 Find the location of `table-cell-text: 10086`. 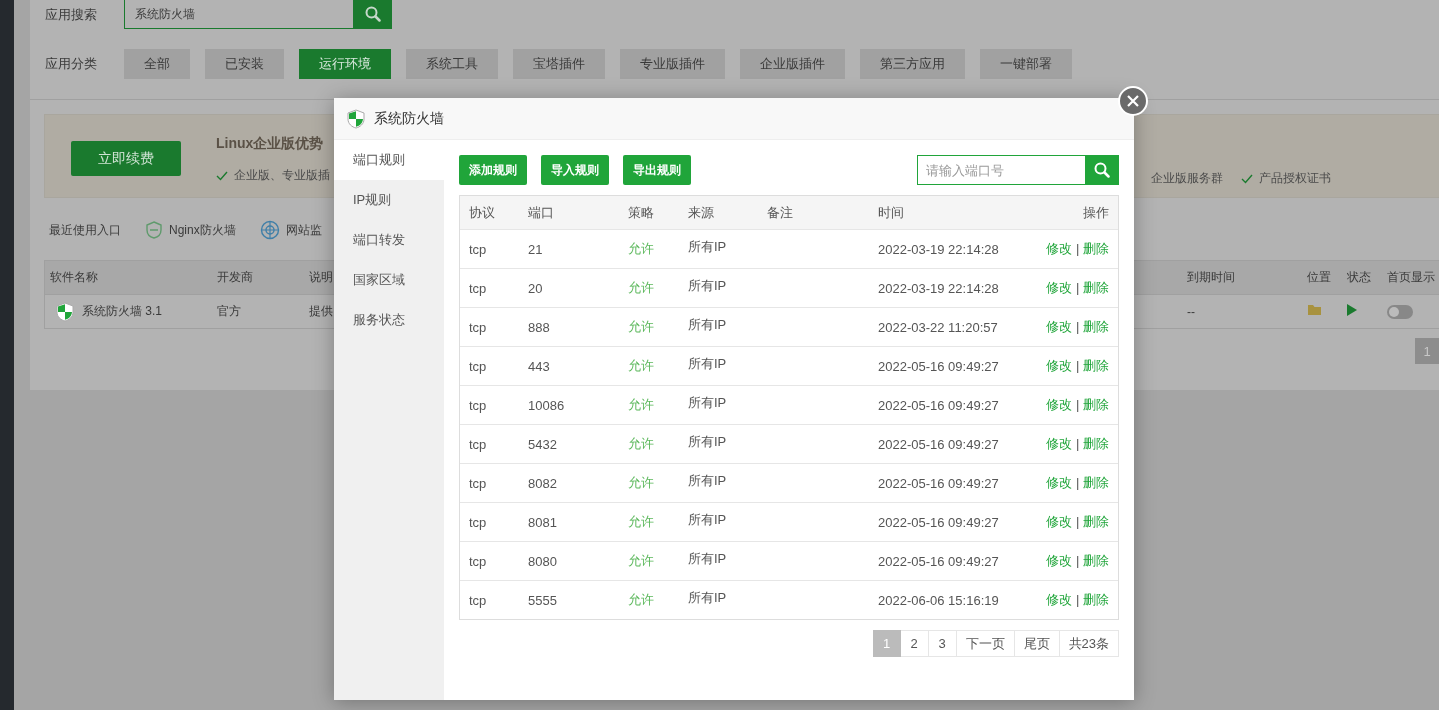

table-cell-text: 10086 is located at coordinates (546, 405).